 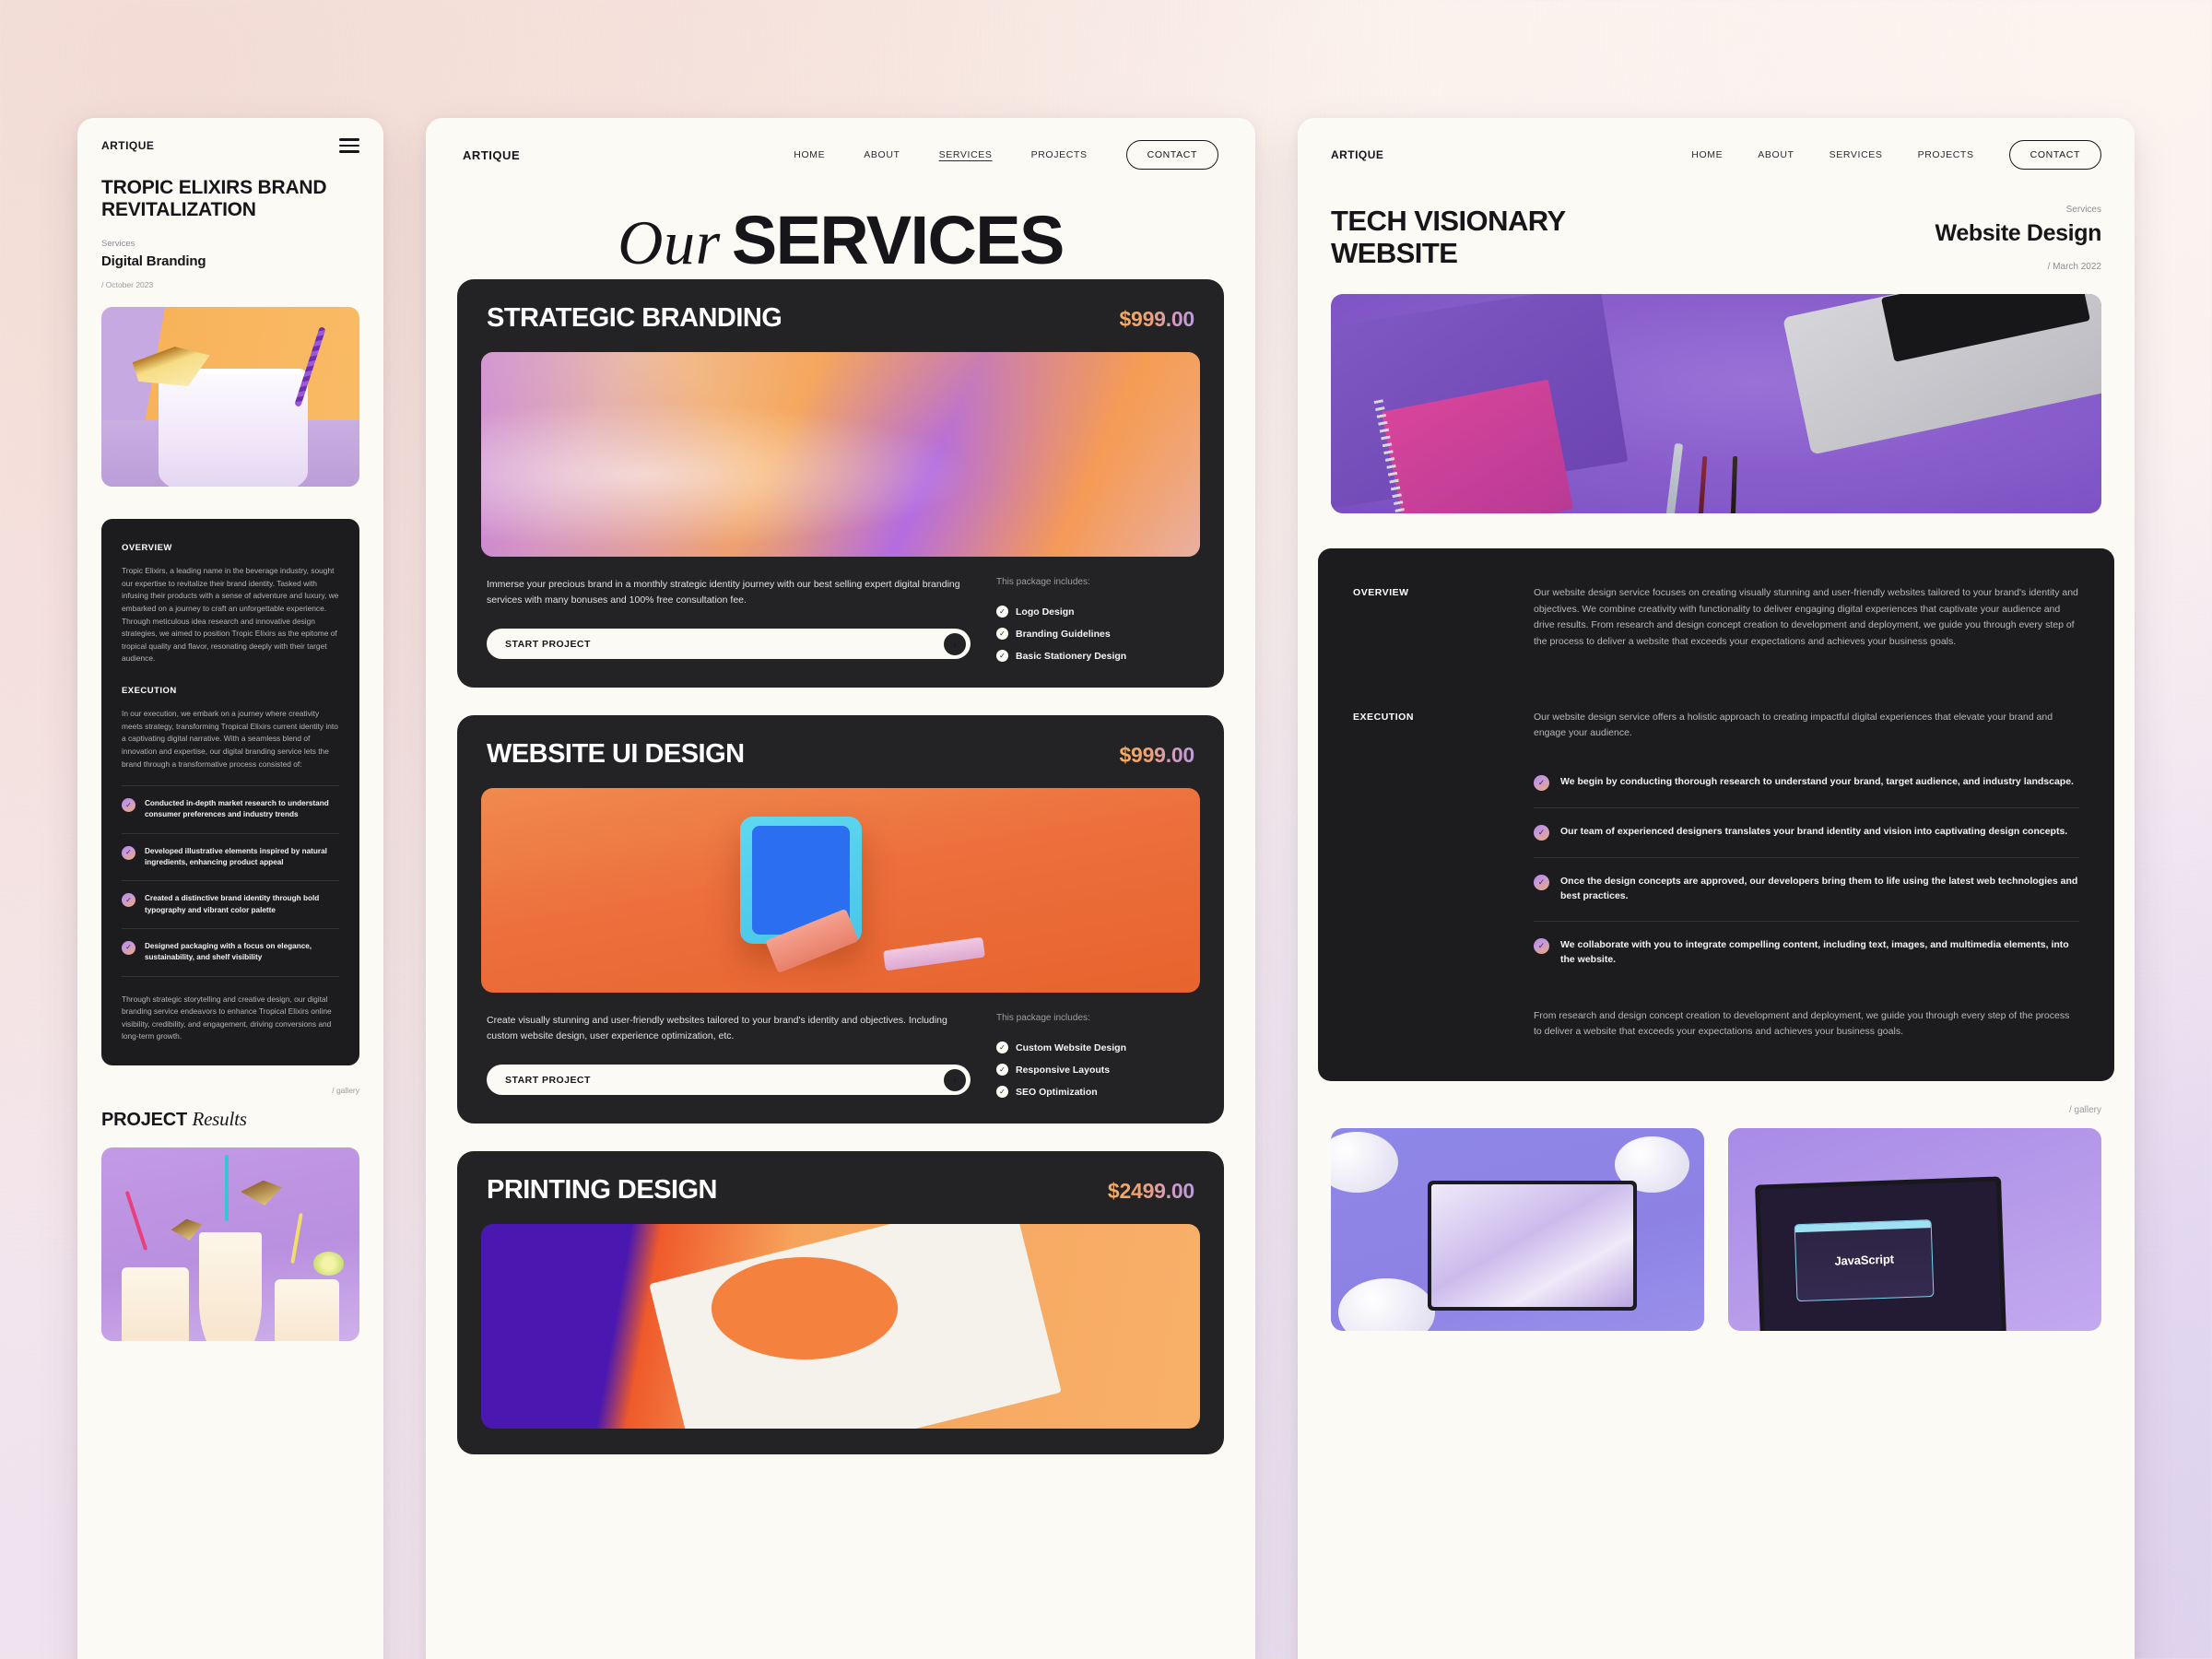 I want to click on list-item: ✓ Basic Stationery Design, so click(x=1095, y=656).